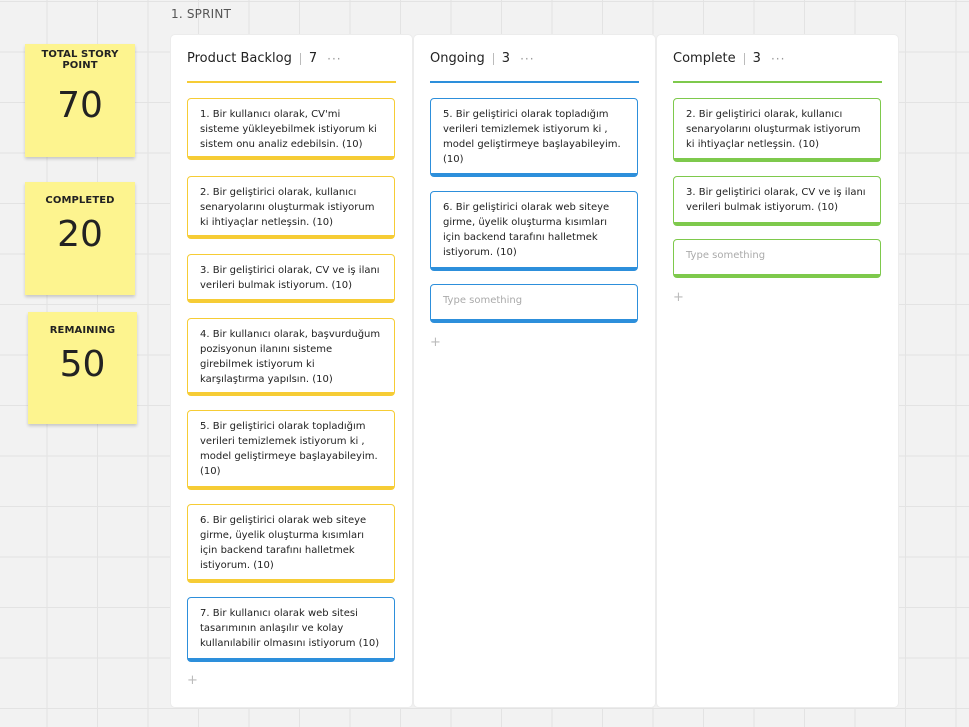 This screenshot has height=727, width=969. Describe the element at coordinates (82, 330) in the screenshot. I see `sticky-label: REMAINING` at that location.